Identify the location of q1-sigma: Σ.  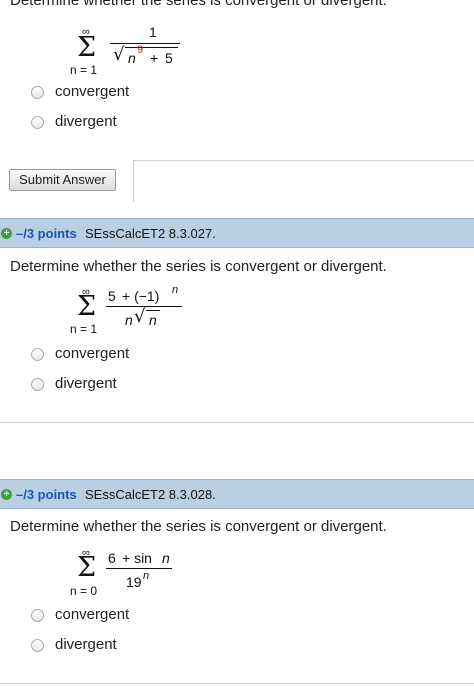
(87, 47).